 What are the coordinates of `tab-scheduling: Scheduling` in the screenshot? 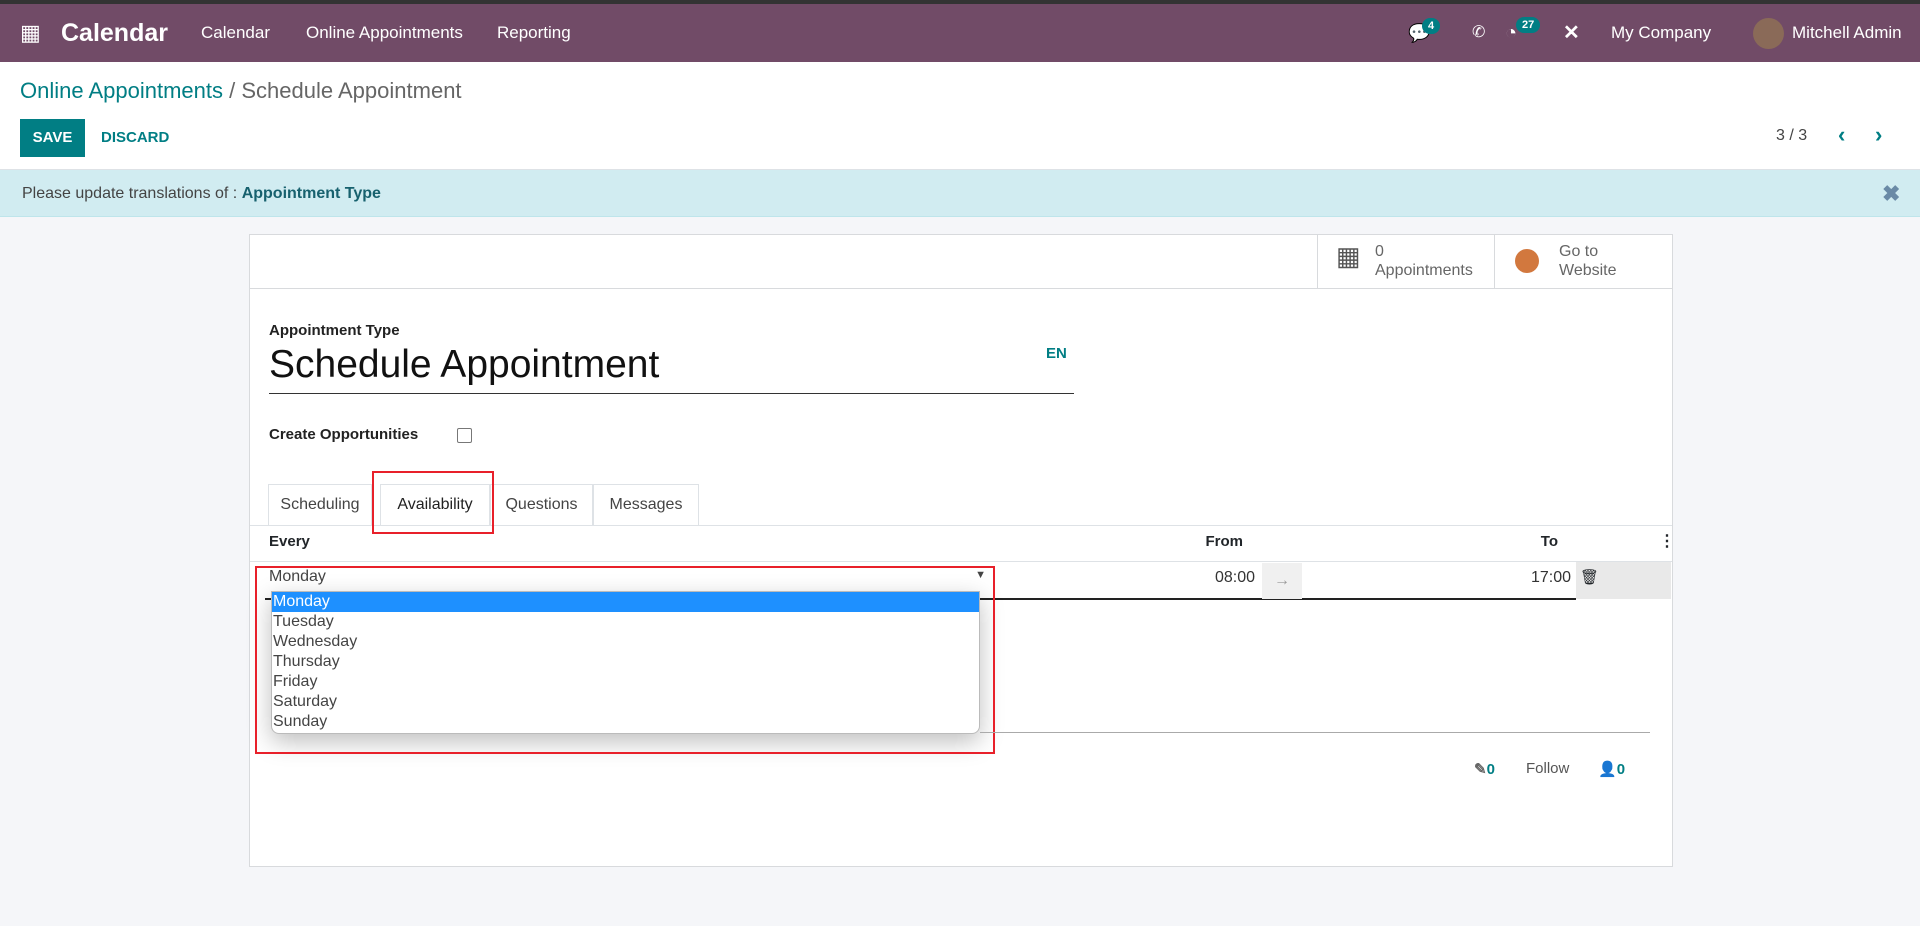 It's located at (320, 504).